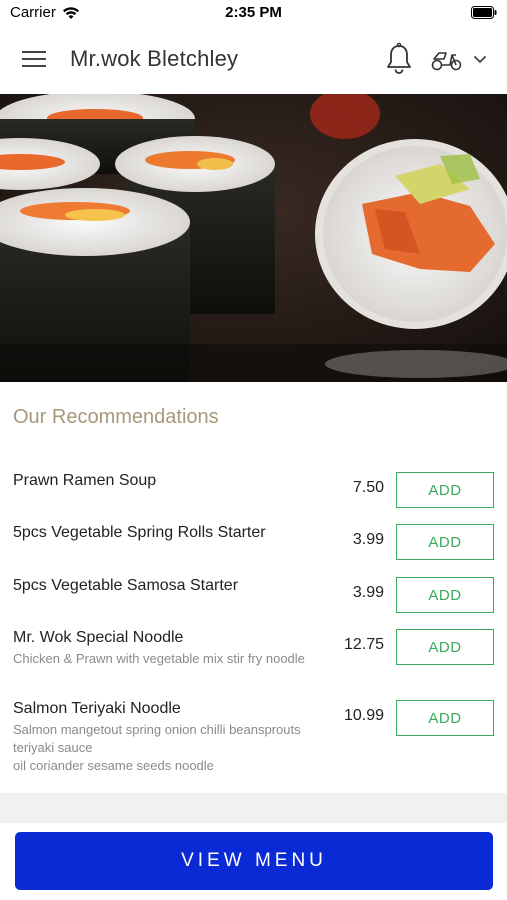 This screenshot has width=507, height=900. Describe the element at coordinates (484, 12) in the screenshot. I see `battery-icon` at that location.